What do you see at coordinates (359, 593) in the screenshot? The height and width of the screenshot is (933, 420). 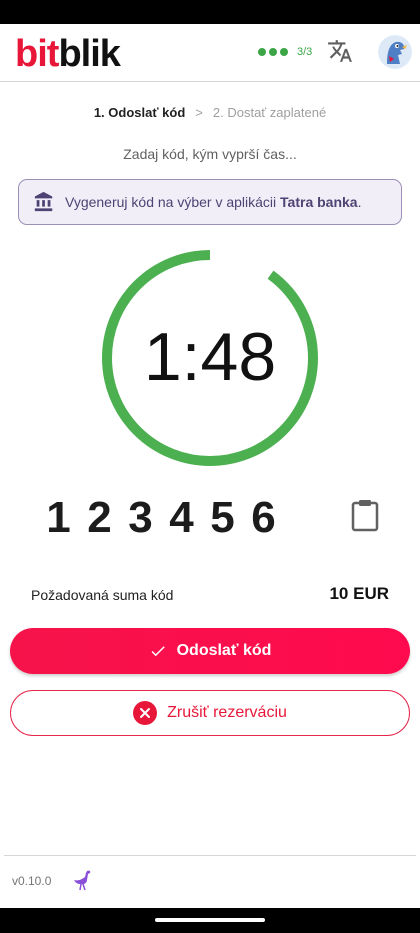 I see `amount-value: 10 EUR` at bounding box center [359, 593].